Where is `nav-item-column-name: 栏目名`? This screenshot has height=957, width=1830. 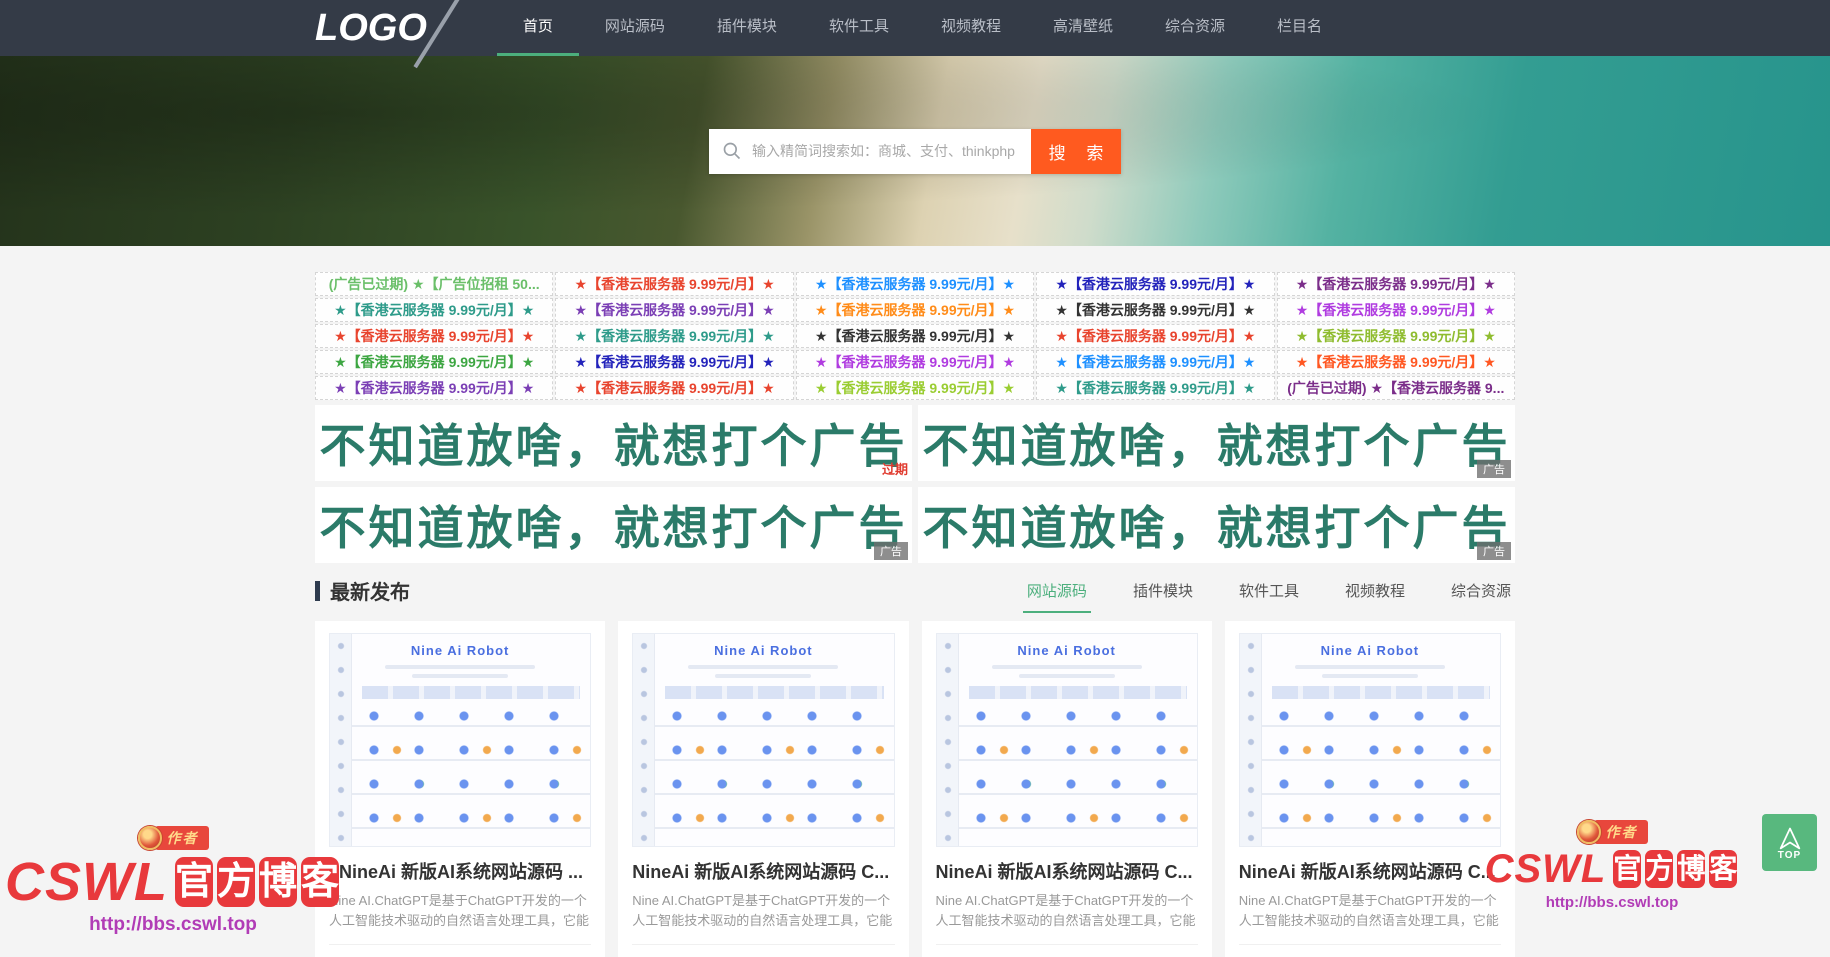
nav-item-column-name: 栏目名 is located at coordinates (1299, 28).